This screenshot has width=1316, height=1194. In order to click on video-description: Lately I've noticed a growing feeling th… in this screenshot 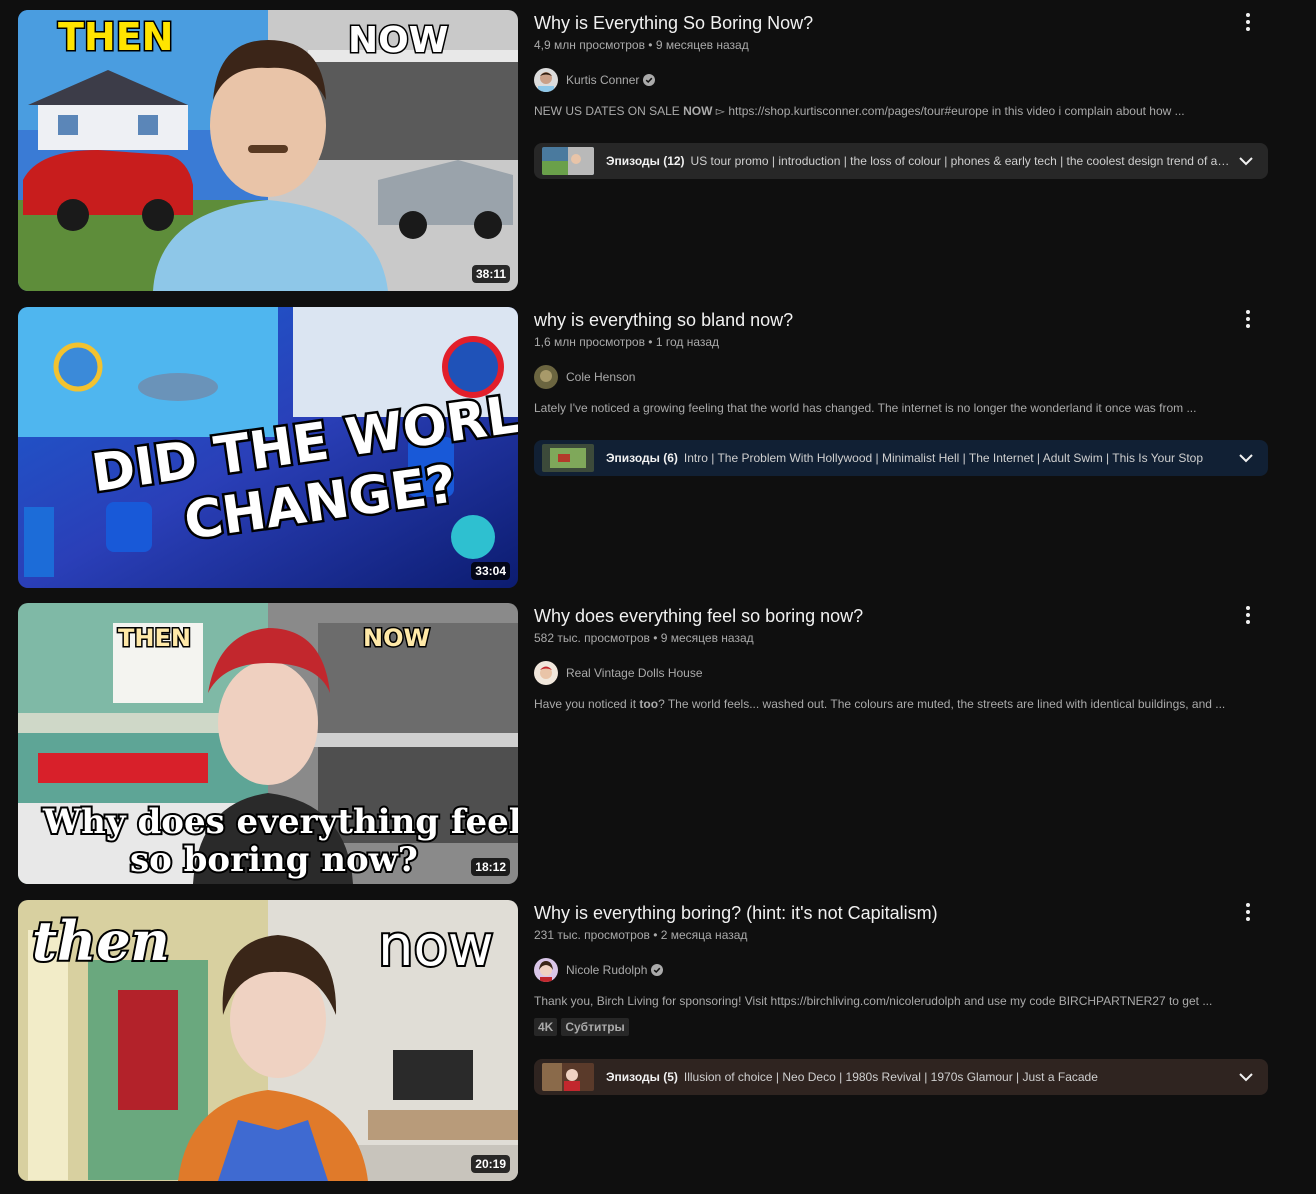, I will do `click(901, 408)`.